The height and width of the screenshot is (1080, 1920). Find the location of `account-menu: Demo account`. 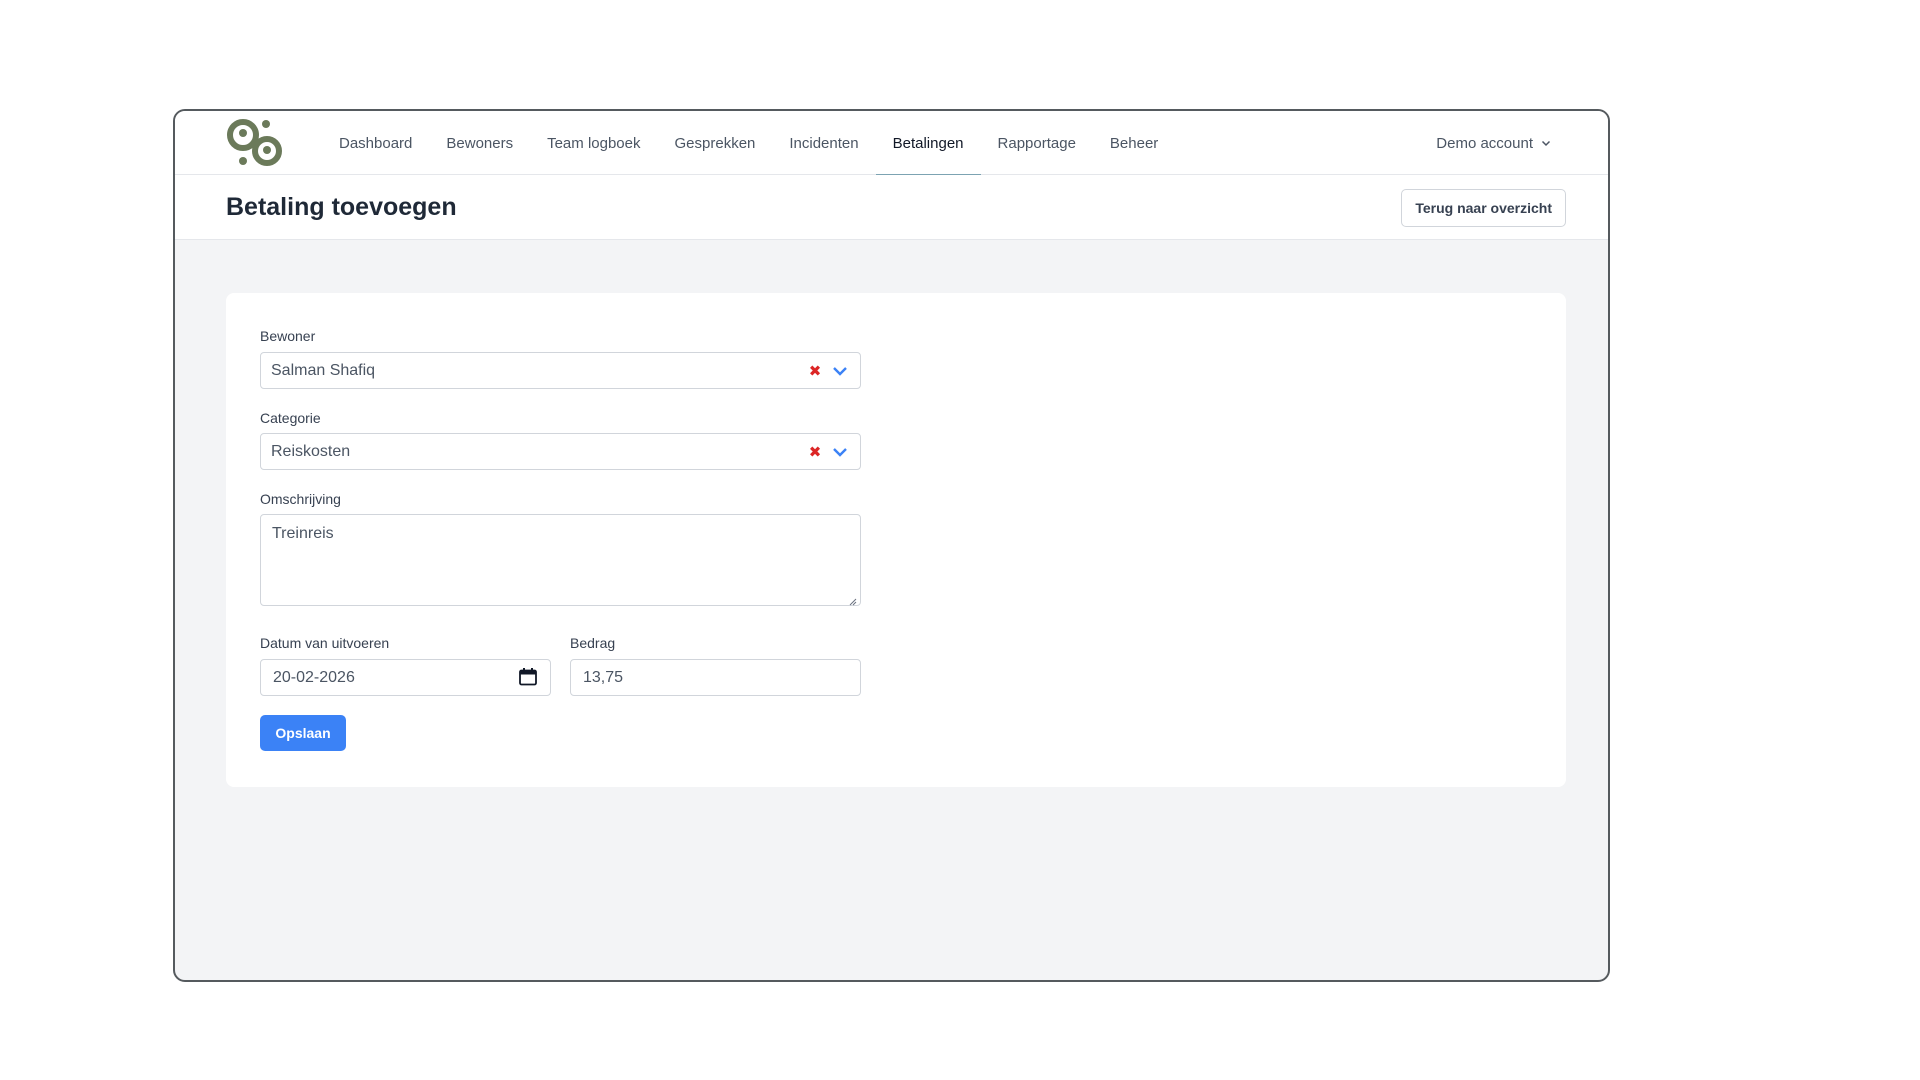

account-menu: Demo account is located at coordinates (1493, 143).